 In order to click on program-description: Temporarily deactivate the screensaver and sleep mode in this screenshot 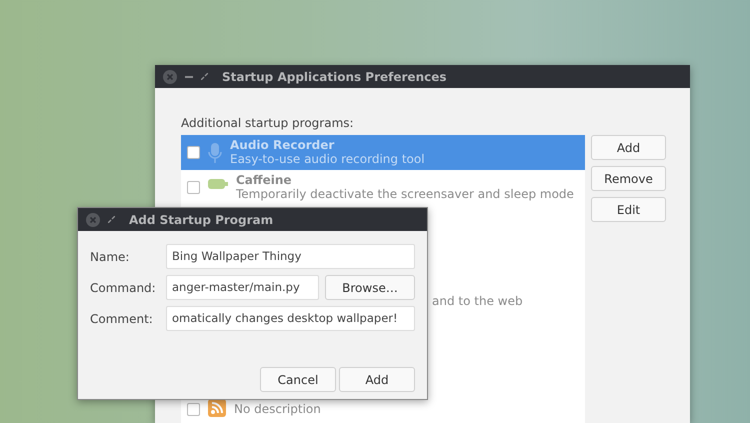, I will do `click(405, 194)`.